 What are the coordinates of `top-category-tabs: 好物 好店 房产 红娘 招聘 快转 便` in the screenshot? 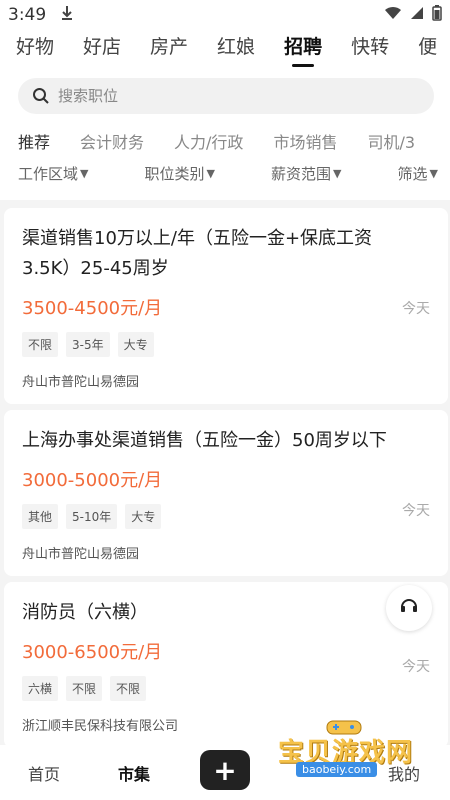 It's located at (226, 49).